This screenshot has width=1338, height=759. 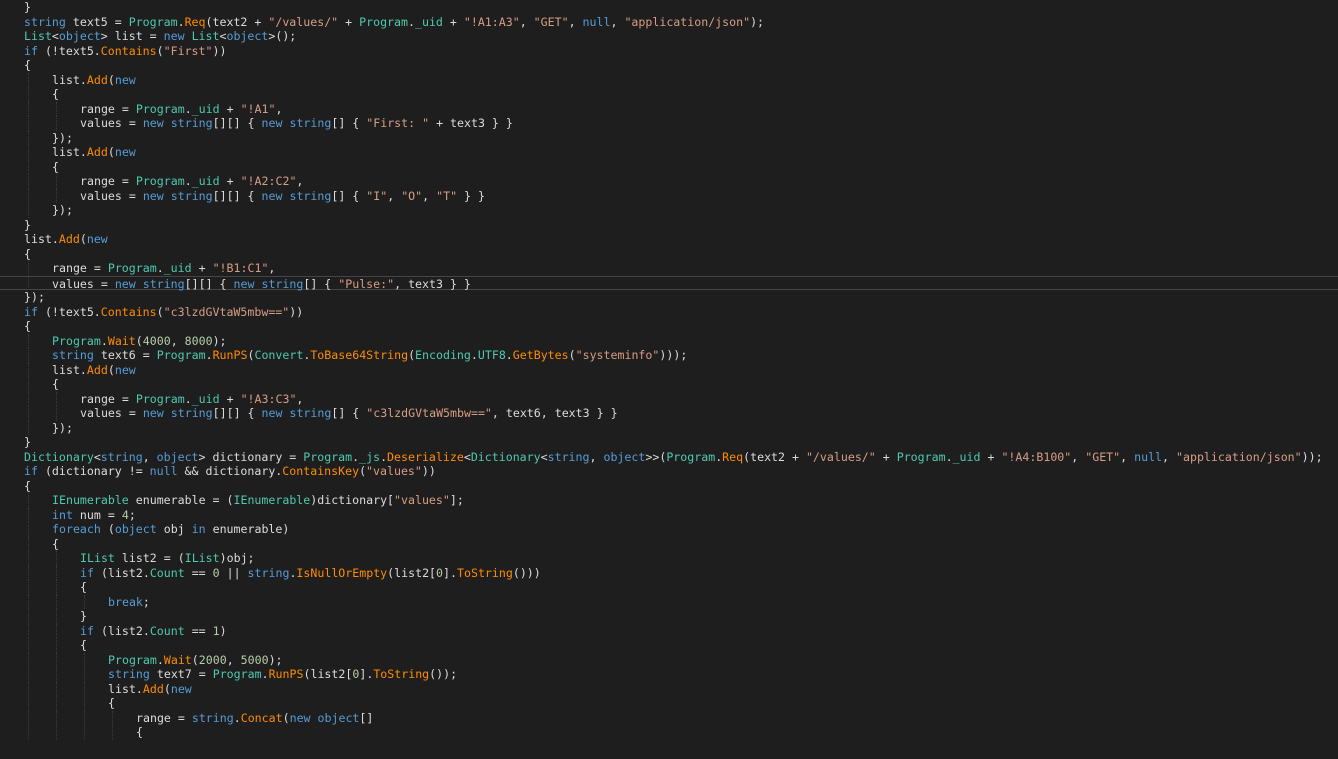 What do you see at coordinates (251, 456) in the screenshot?
I see `code-token: > dictionary =` at bounding box center [251, 456].